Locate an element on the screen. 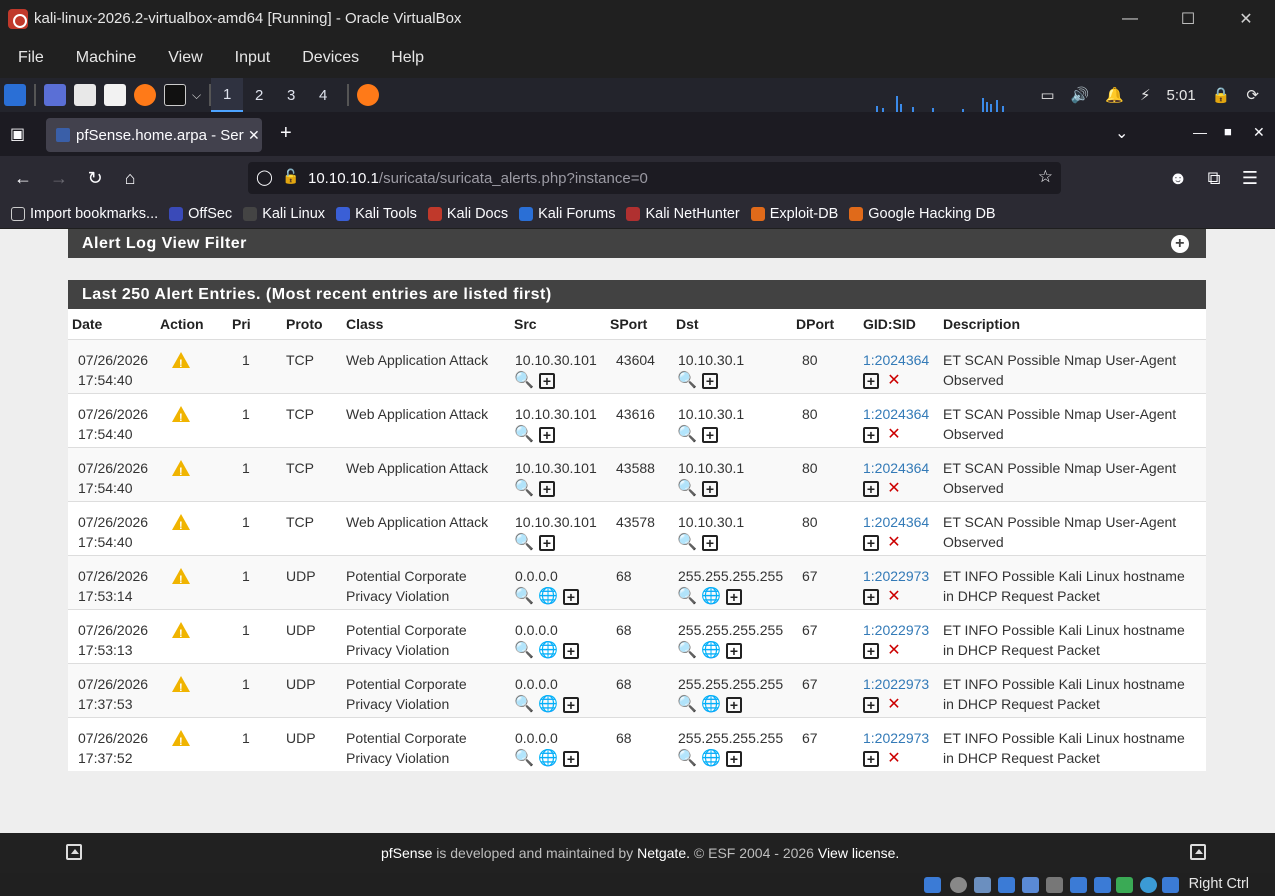 The image size is (1275, 896). reload-icon: ↻ is located at coordinates (95, 178).